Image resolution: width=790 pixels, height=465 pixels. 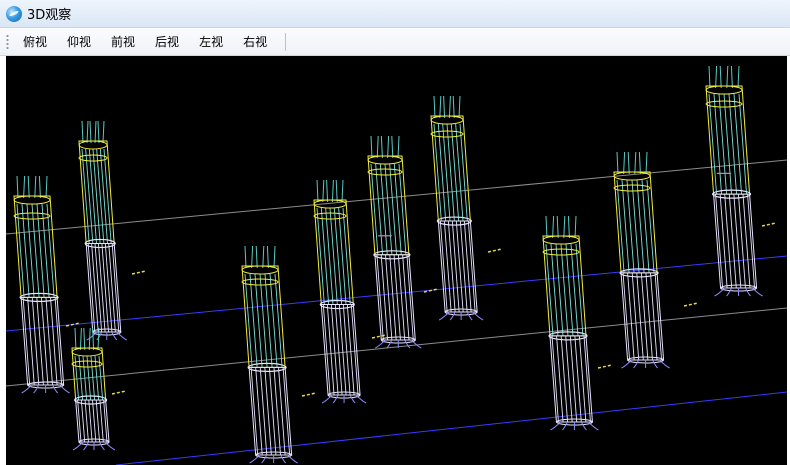 What do you see at coordinates (395, 14) in the screenshot?
I see `title-bar: 3D观察` at bounding box center [395, 14].